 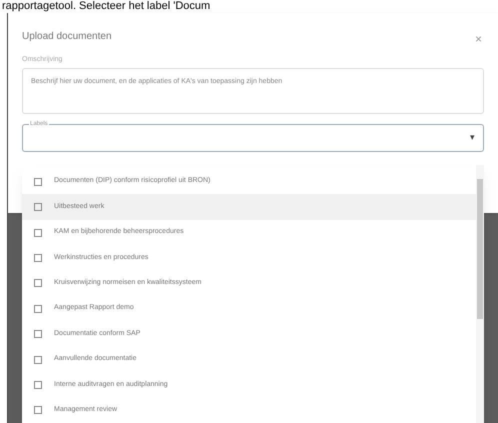 I want to click on close-button: ×, so click(x=478, y=39).